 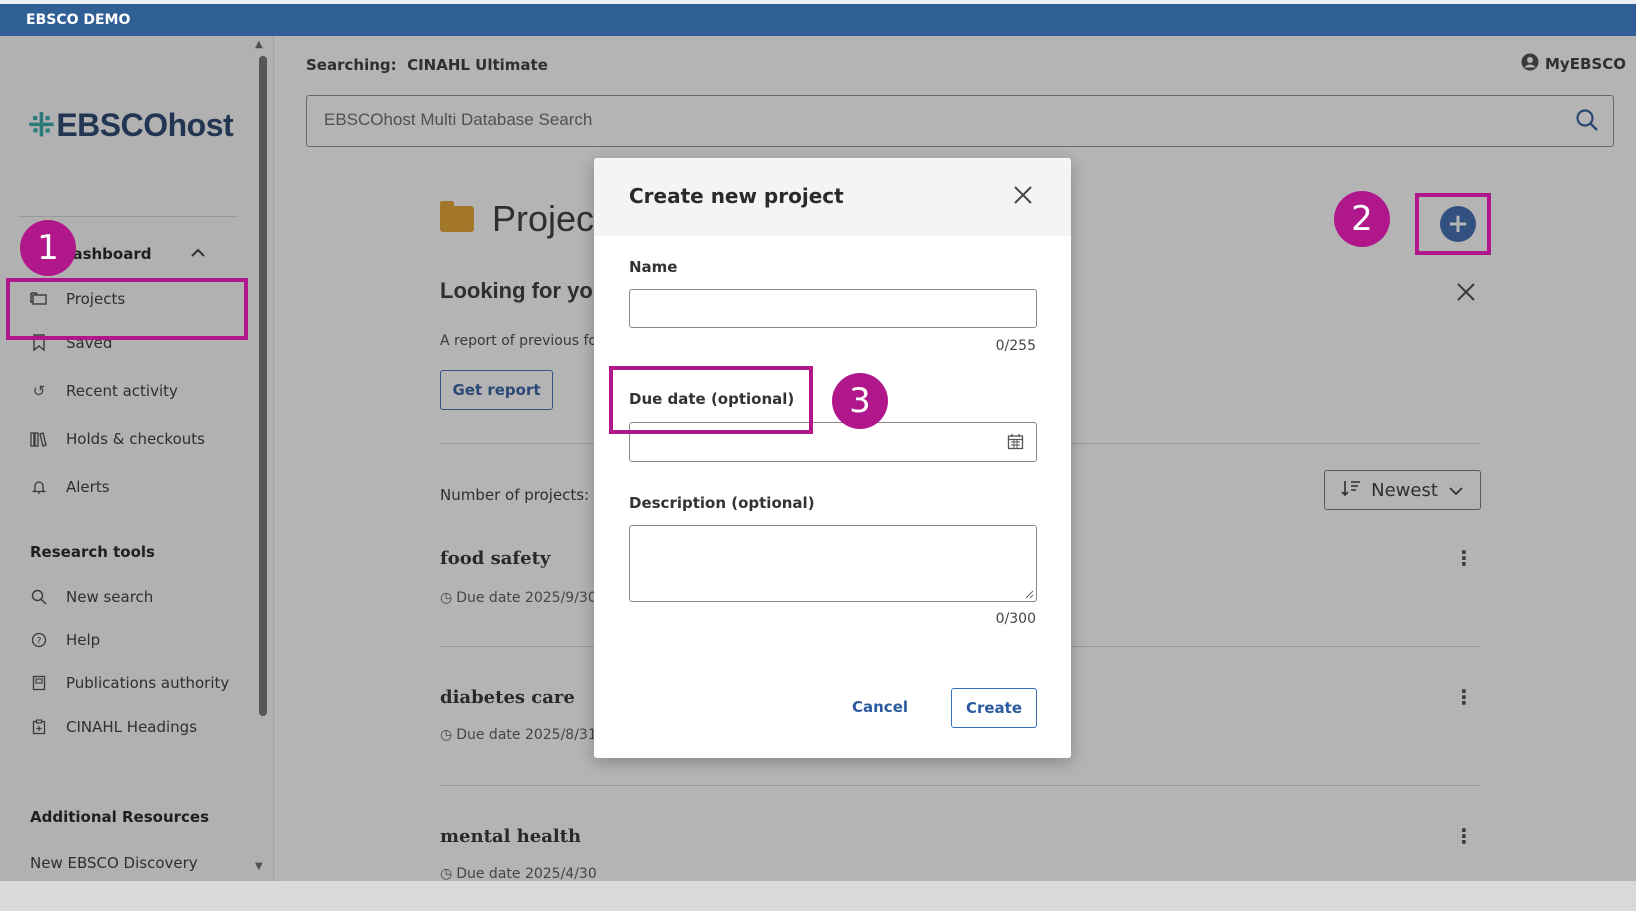 What do you see at coordinates (833, 308) in the screenshot?
I see `name-input` at bounding box center [833, 308].